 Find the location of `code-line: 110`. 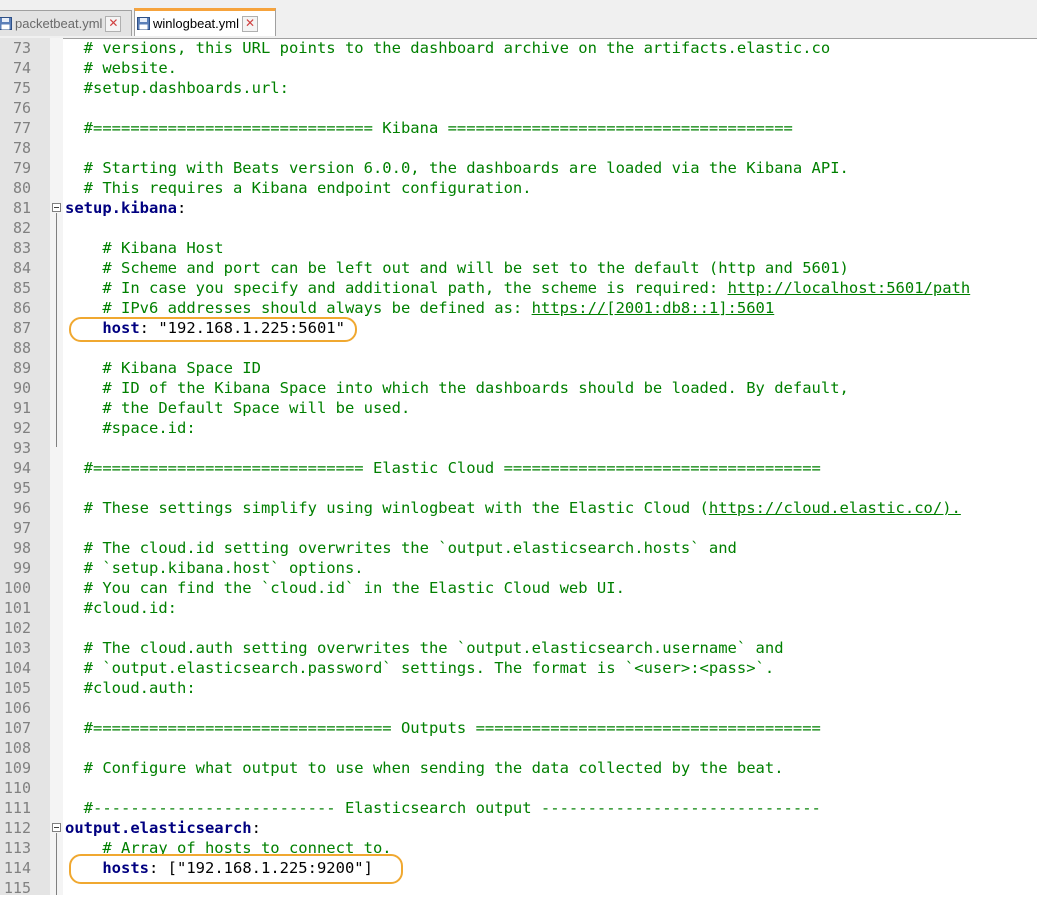

code-line: 110 is located at coordinates (518, 788).